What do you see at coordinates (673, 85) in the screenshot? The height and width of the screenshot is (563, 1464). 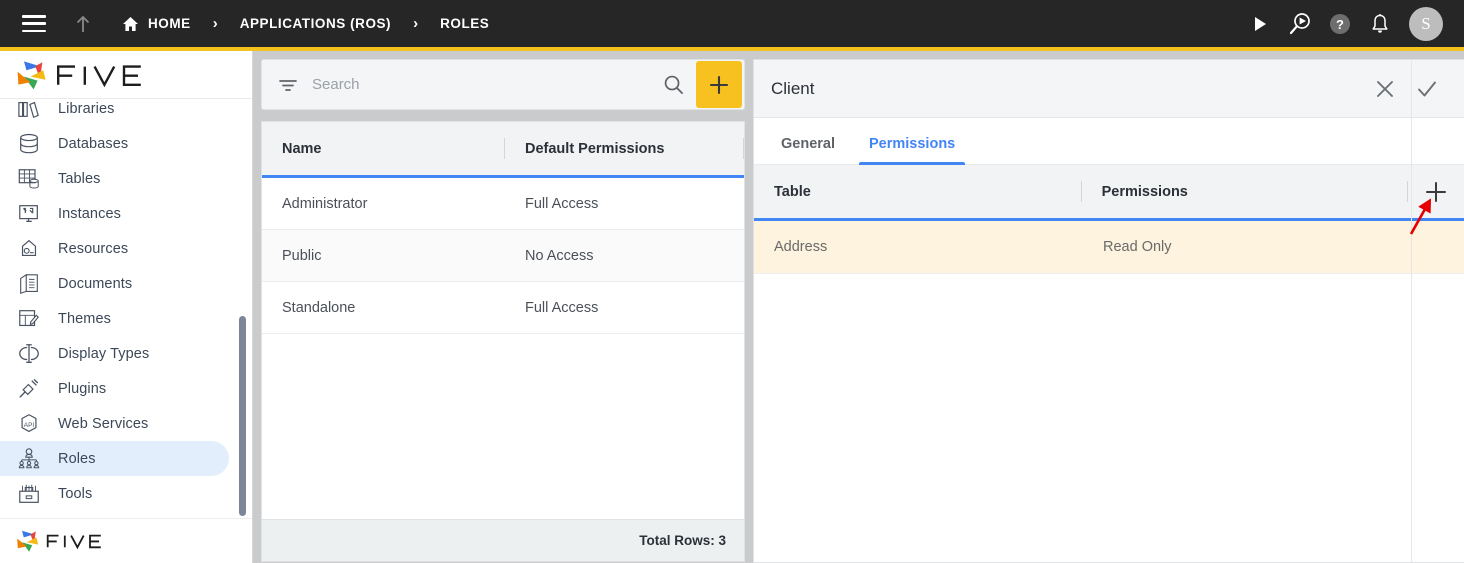 I see `search-icon` at bounding box center [673, 85].